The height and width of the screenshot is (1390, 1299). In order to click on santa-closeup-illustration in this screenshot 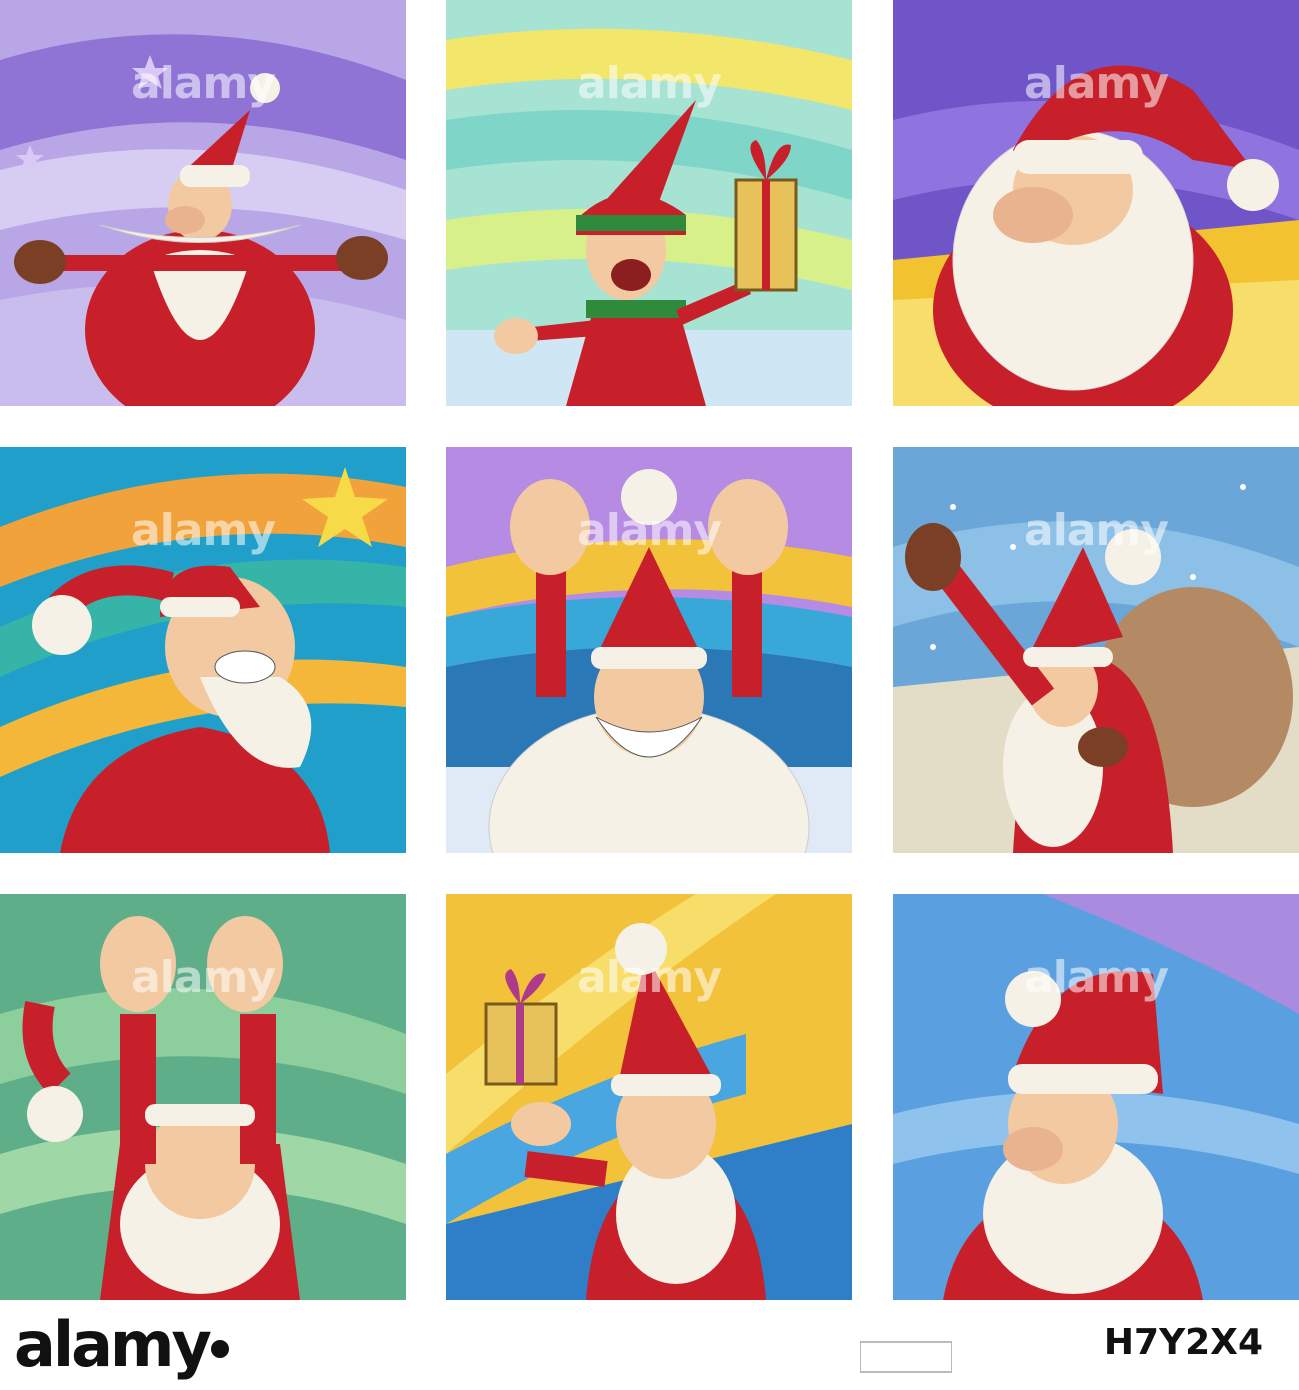, I will do `click(1096, 203)`.